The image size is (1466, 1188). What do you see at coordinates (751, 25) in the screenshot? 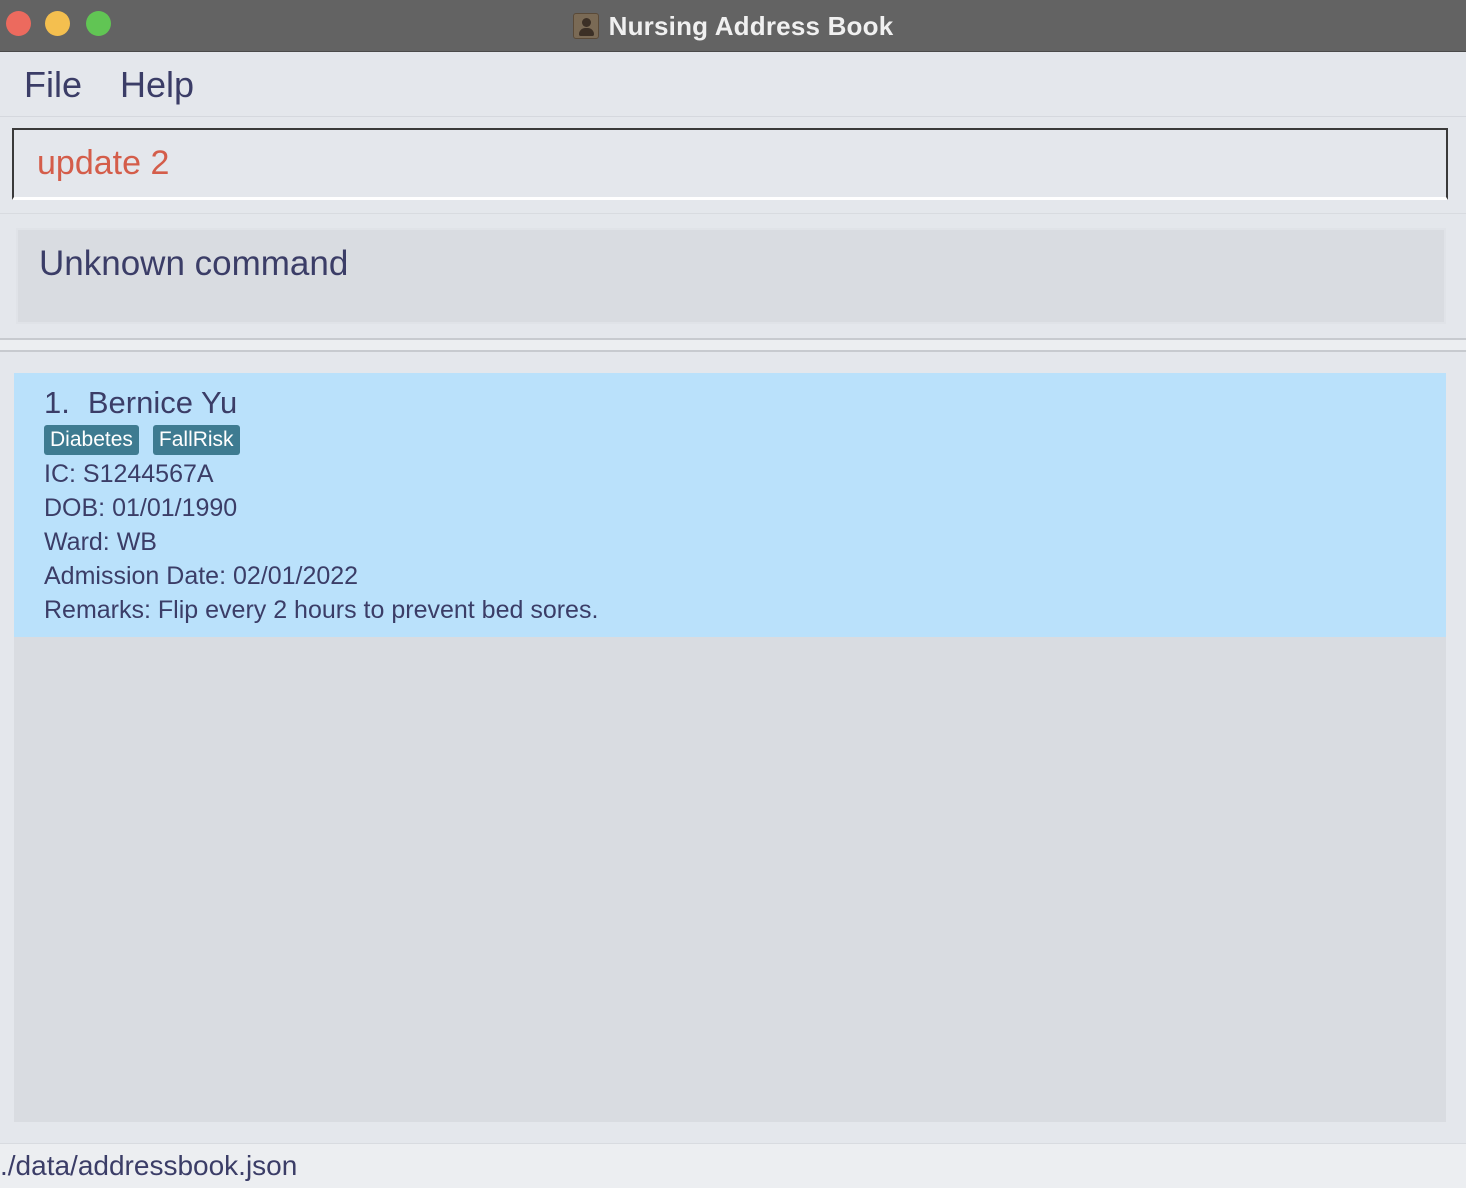
I see `window-title: Nursing Address Book` at bounding box center [751, 25].